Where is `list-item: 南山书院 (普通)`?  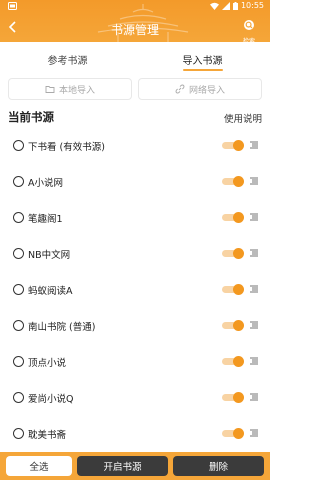
list-item: 南山书院 (普通) is located at coordinates (135, 326).